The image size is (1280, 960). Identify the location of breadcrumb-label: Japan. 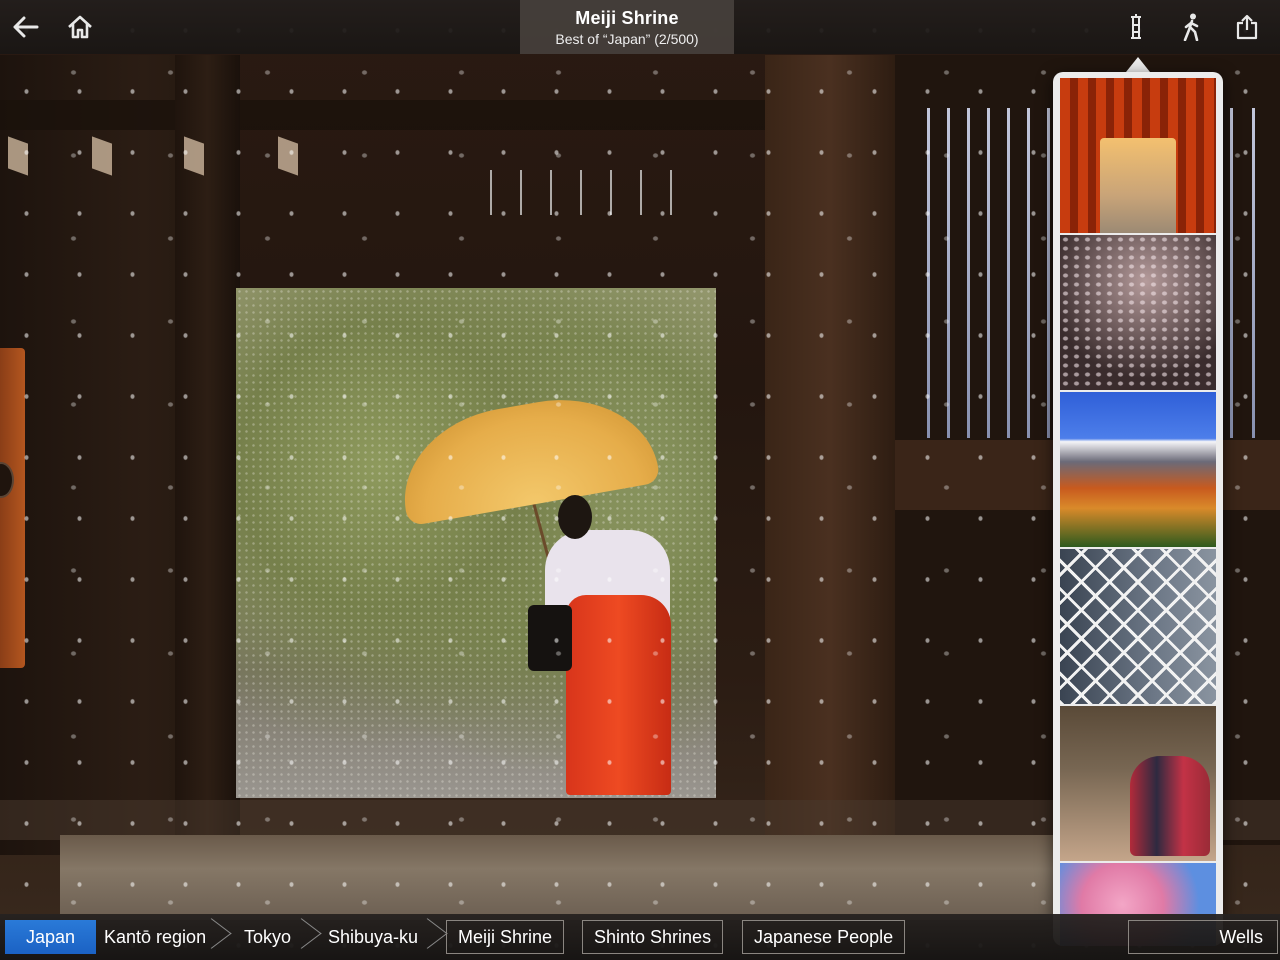
(50, 936).